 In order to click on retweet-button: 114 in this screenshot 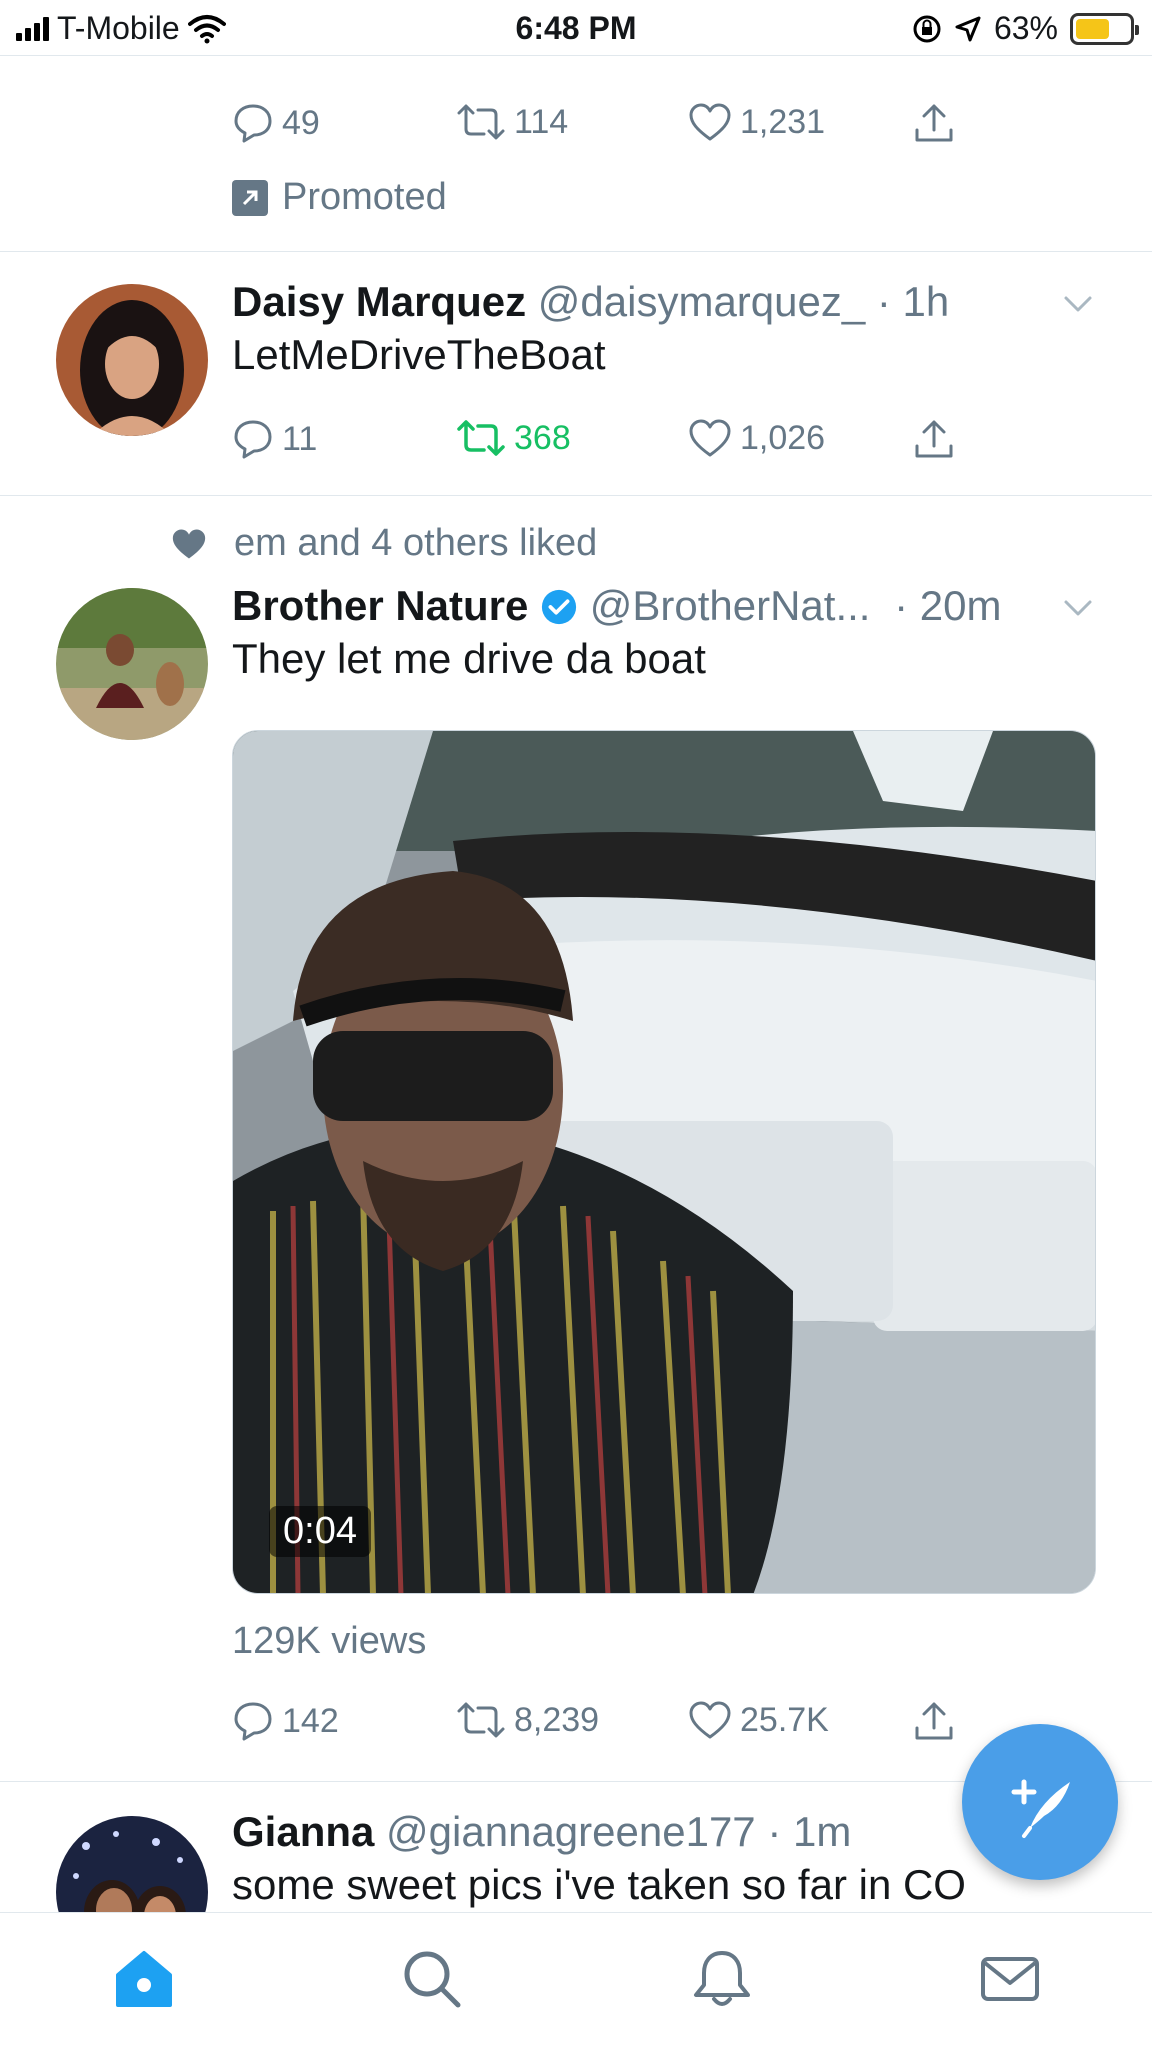, I will do `click(512, 122)`.